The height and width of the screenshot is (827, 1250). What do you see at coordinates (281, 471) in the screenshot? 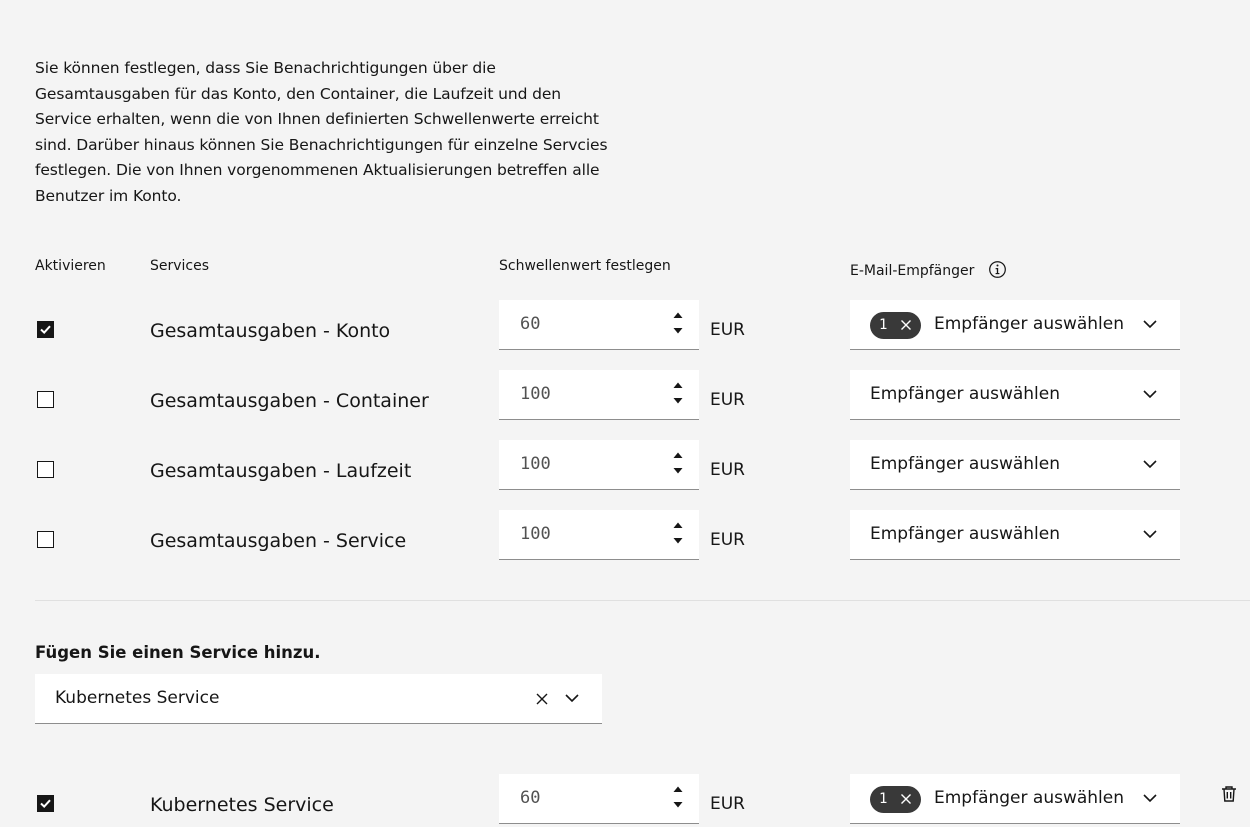
I see `service-name: Gesamtausgaben - Laufzeit` at bounding box center [281, 471].